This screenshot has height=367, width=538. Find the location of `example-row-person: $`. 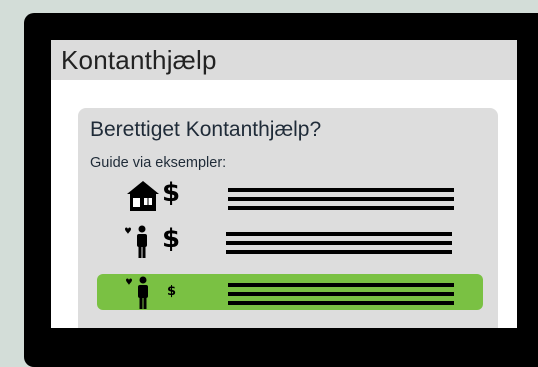

example-row-person: $ is located at coordinates (288, 244).